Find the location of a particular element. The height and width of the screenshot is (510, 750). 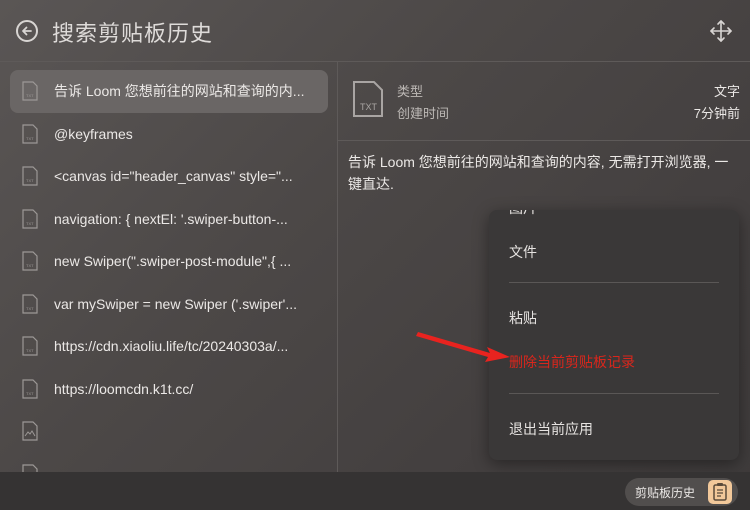

clipboard-content: 告诉 Loom 您想前往的网站和查询的内容, 无需打开浏览器, 一键直达. is located at coordinates (538, 173).